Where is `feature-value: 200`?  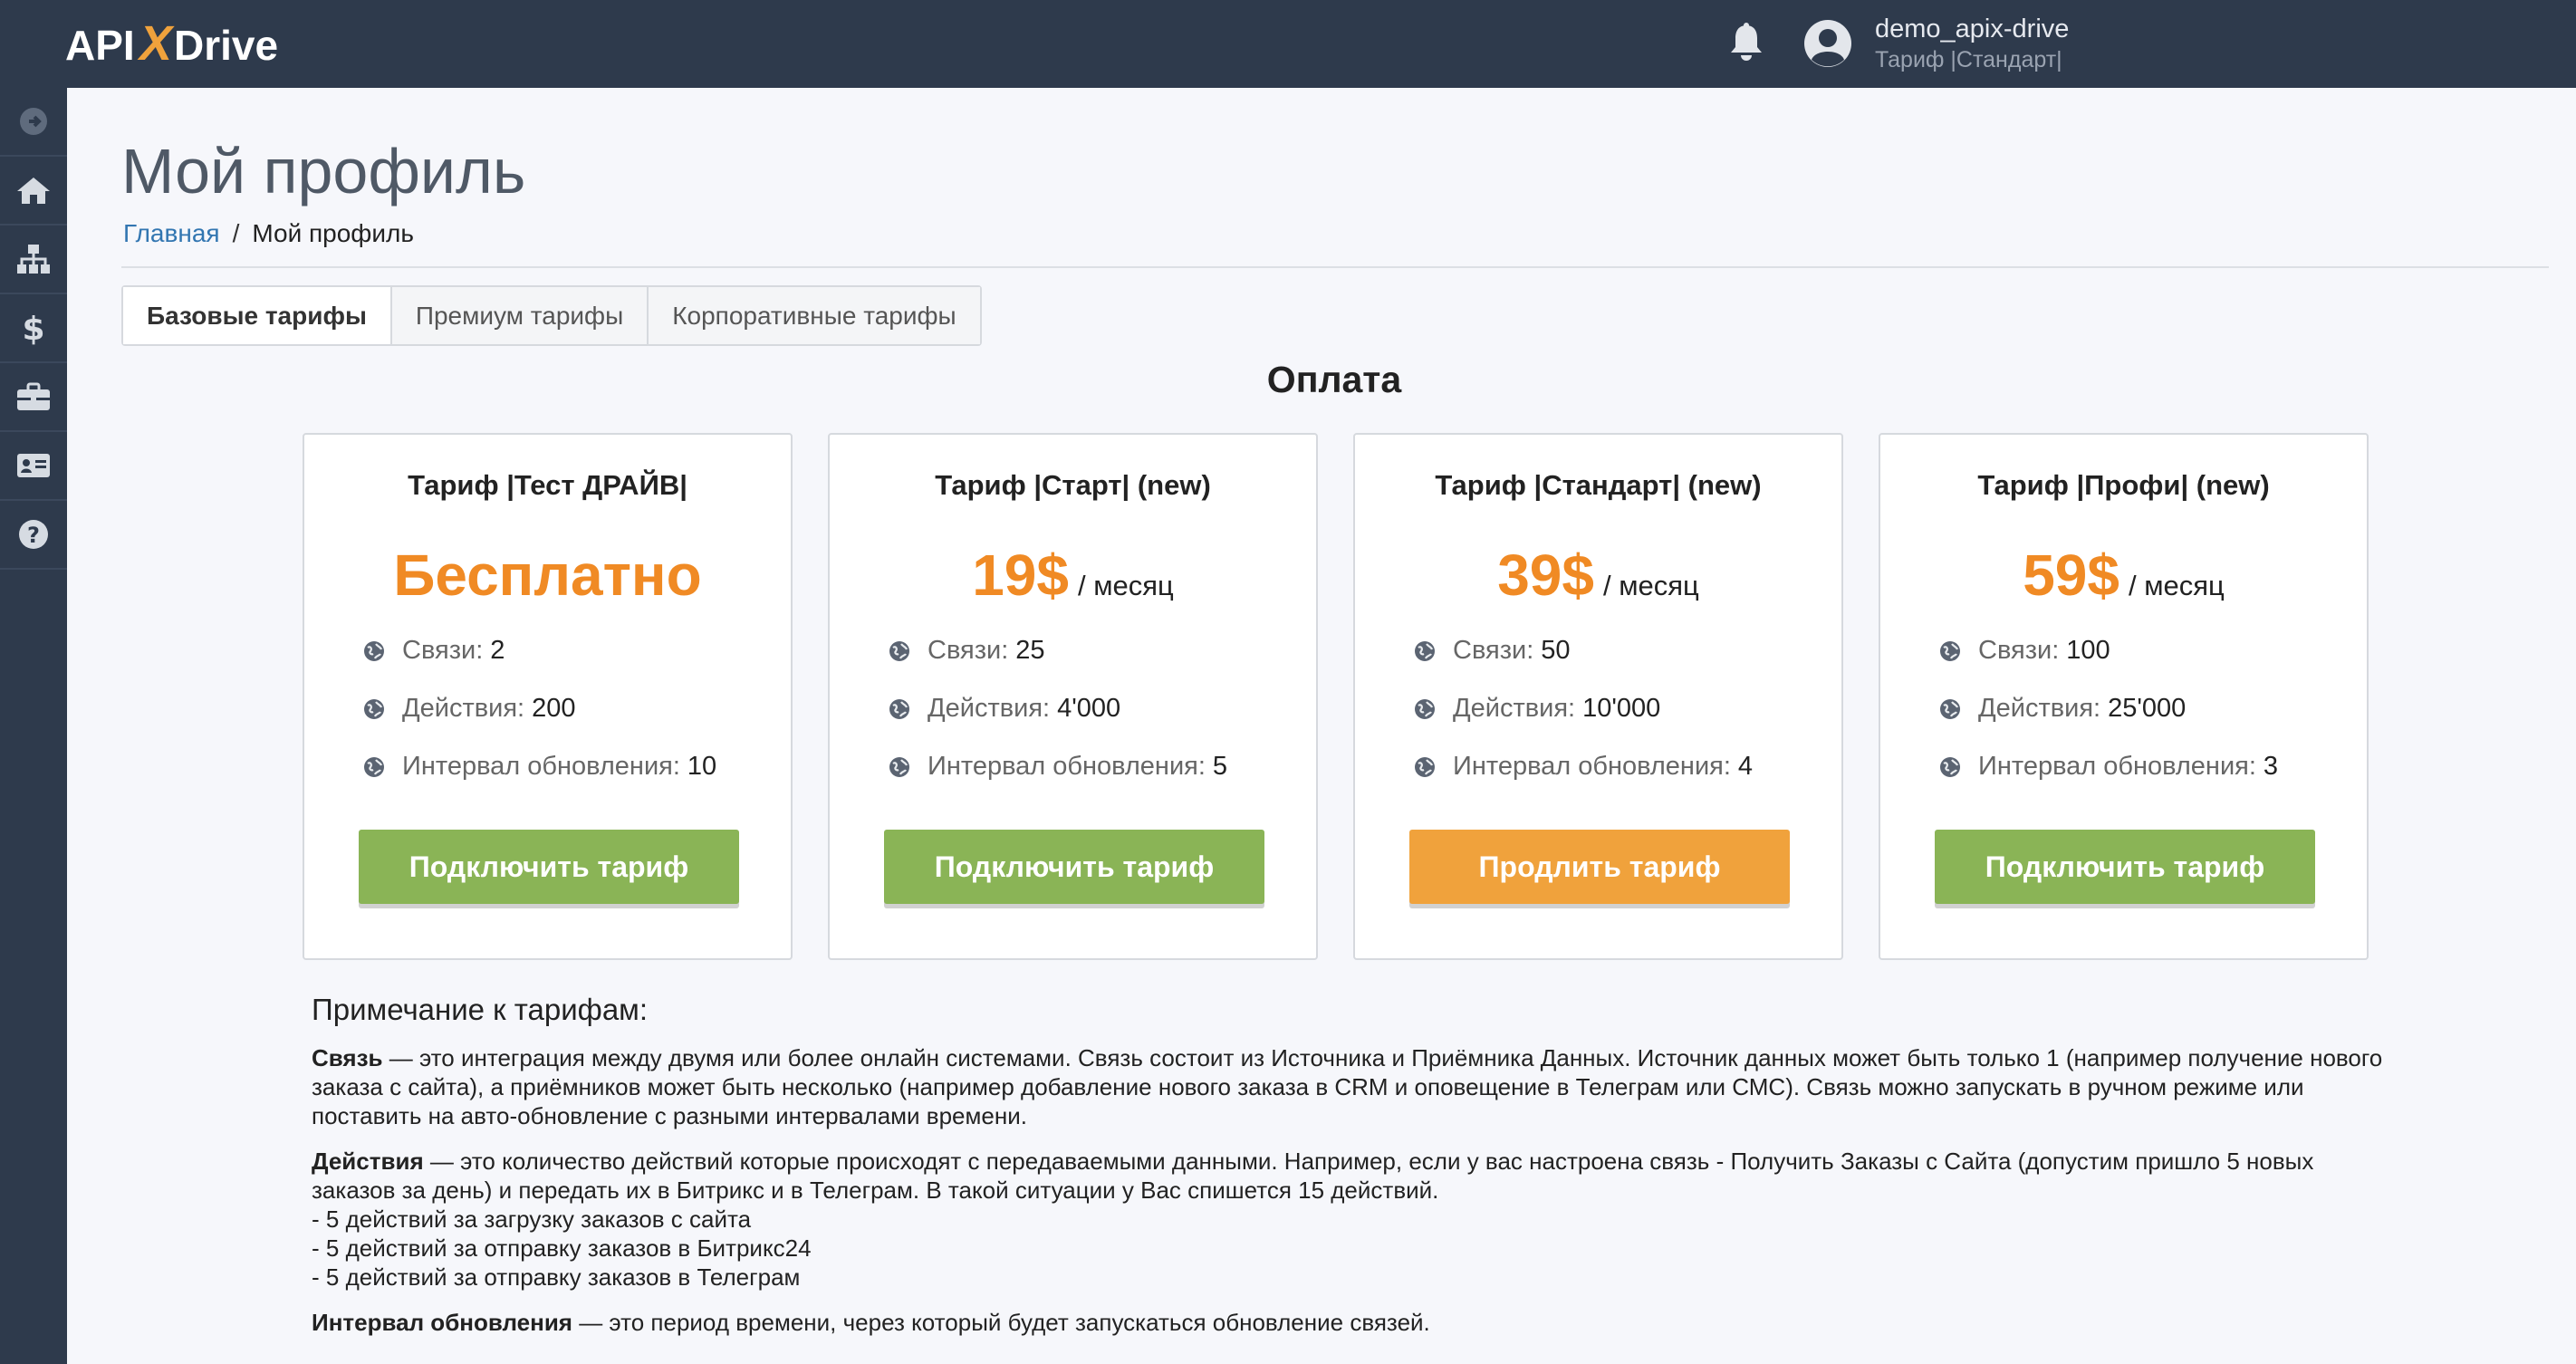
feature-value: 200 is located at coordinates (554, 708).